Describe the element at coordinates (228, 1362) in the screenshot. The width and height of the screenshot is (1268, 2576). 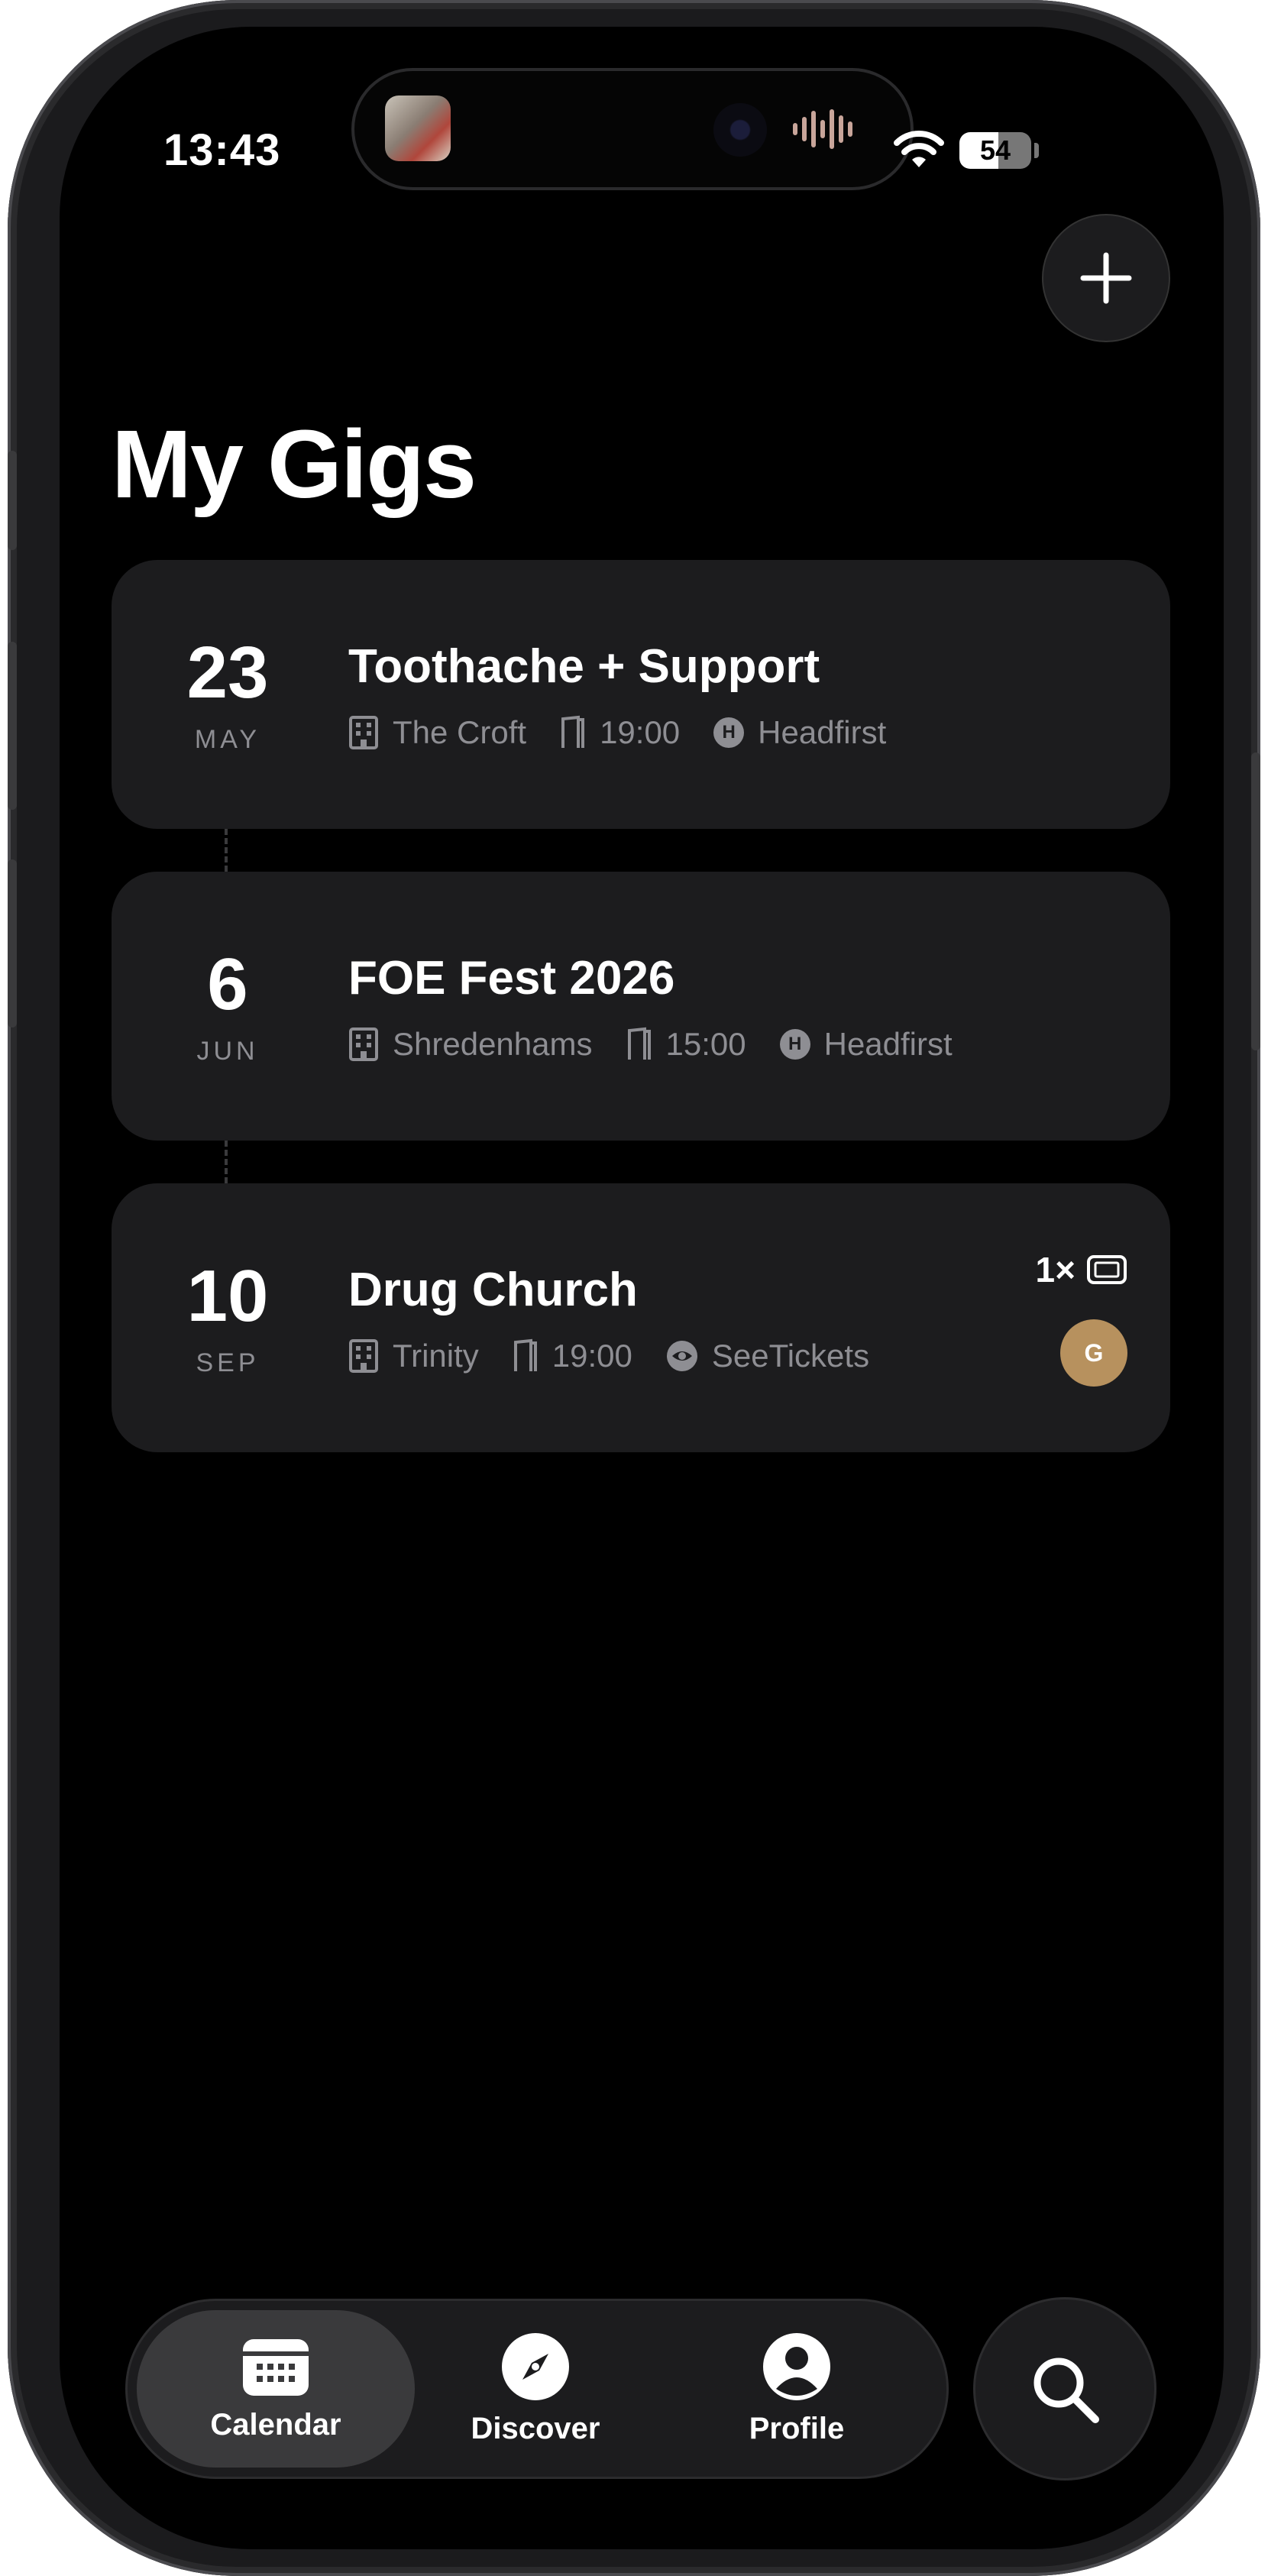
I see `gig-month: SEP` at that location.